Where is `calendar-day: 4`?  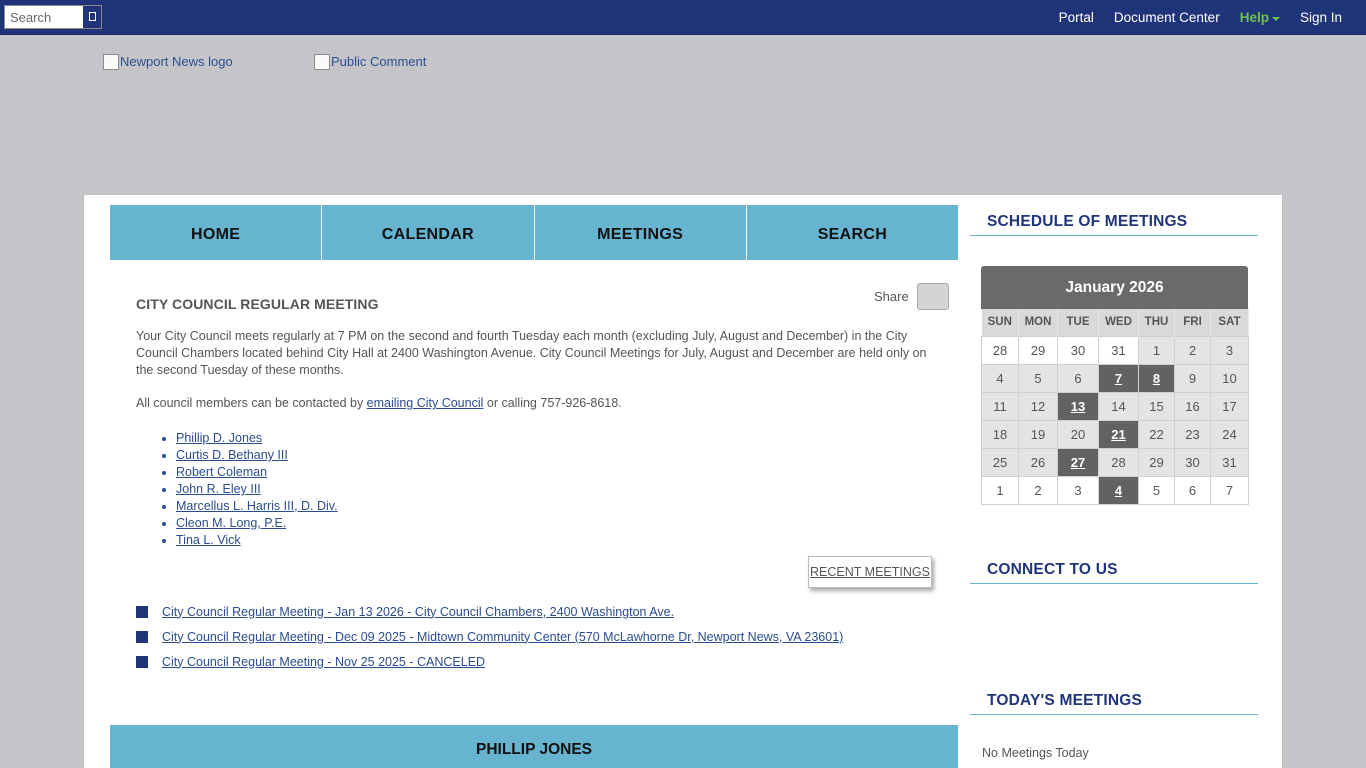 calendar-day: 4 is located at coordinates (1000, 378).